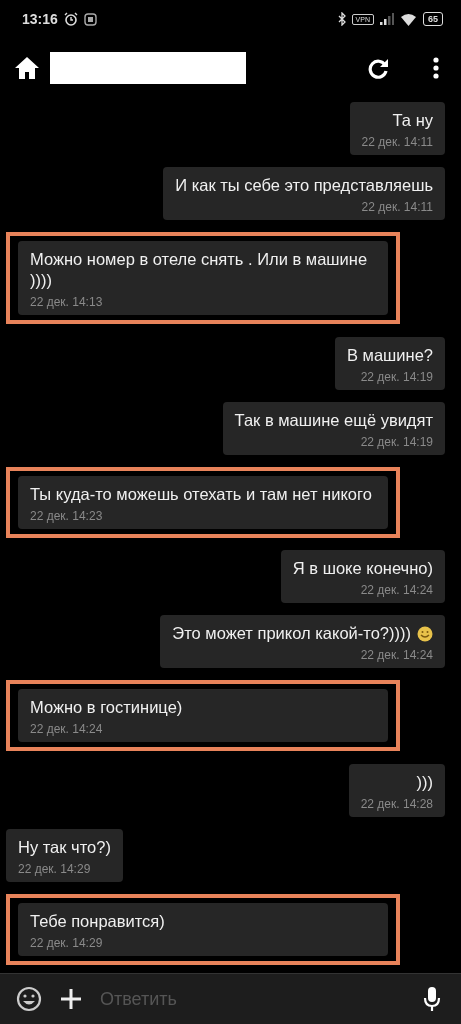  I want to click on message-time: 22 дек. 14:13, so click(67, 302).